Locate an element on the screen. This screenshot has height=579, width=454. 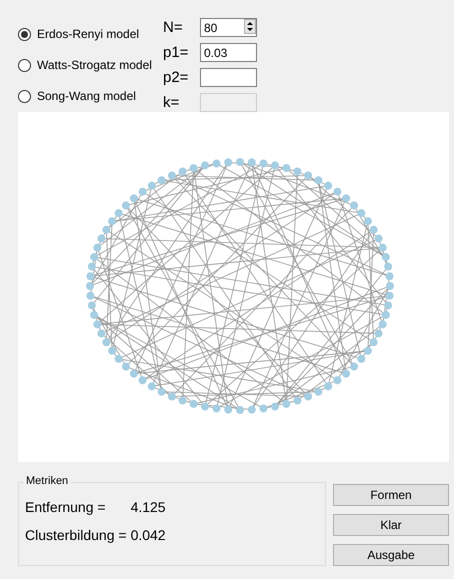
input-field is located at coordinates (228, 77).